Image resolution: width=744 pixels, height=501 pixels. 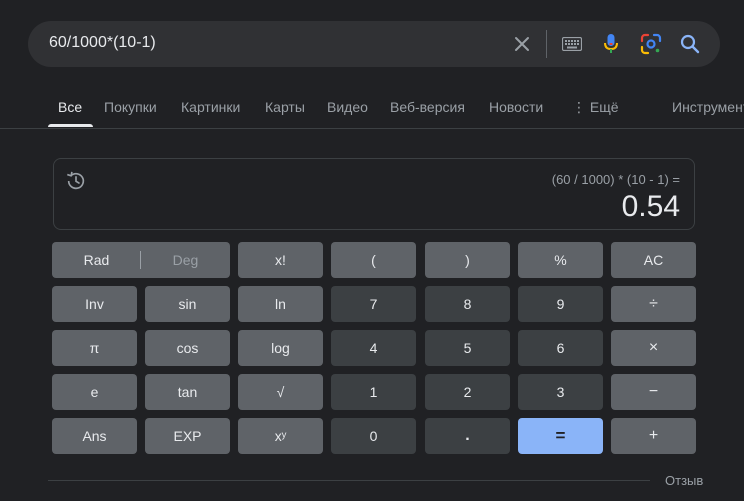 What do you see at coordinates (546, 44) in the screenshot?
I see `search-divider` at bounding box center [546, 44].